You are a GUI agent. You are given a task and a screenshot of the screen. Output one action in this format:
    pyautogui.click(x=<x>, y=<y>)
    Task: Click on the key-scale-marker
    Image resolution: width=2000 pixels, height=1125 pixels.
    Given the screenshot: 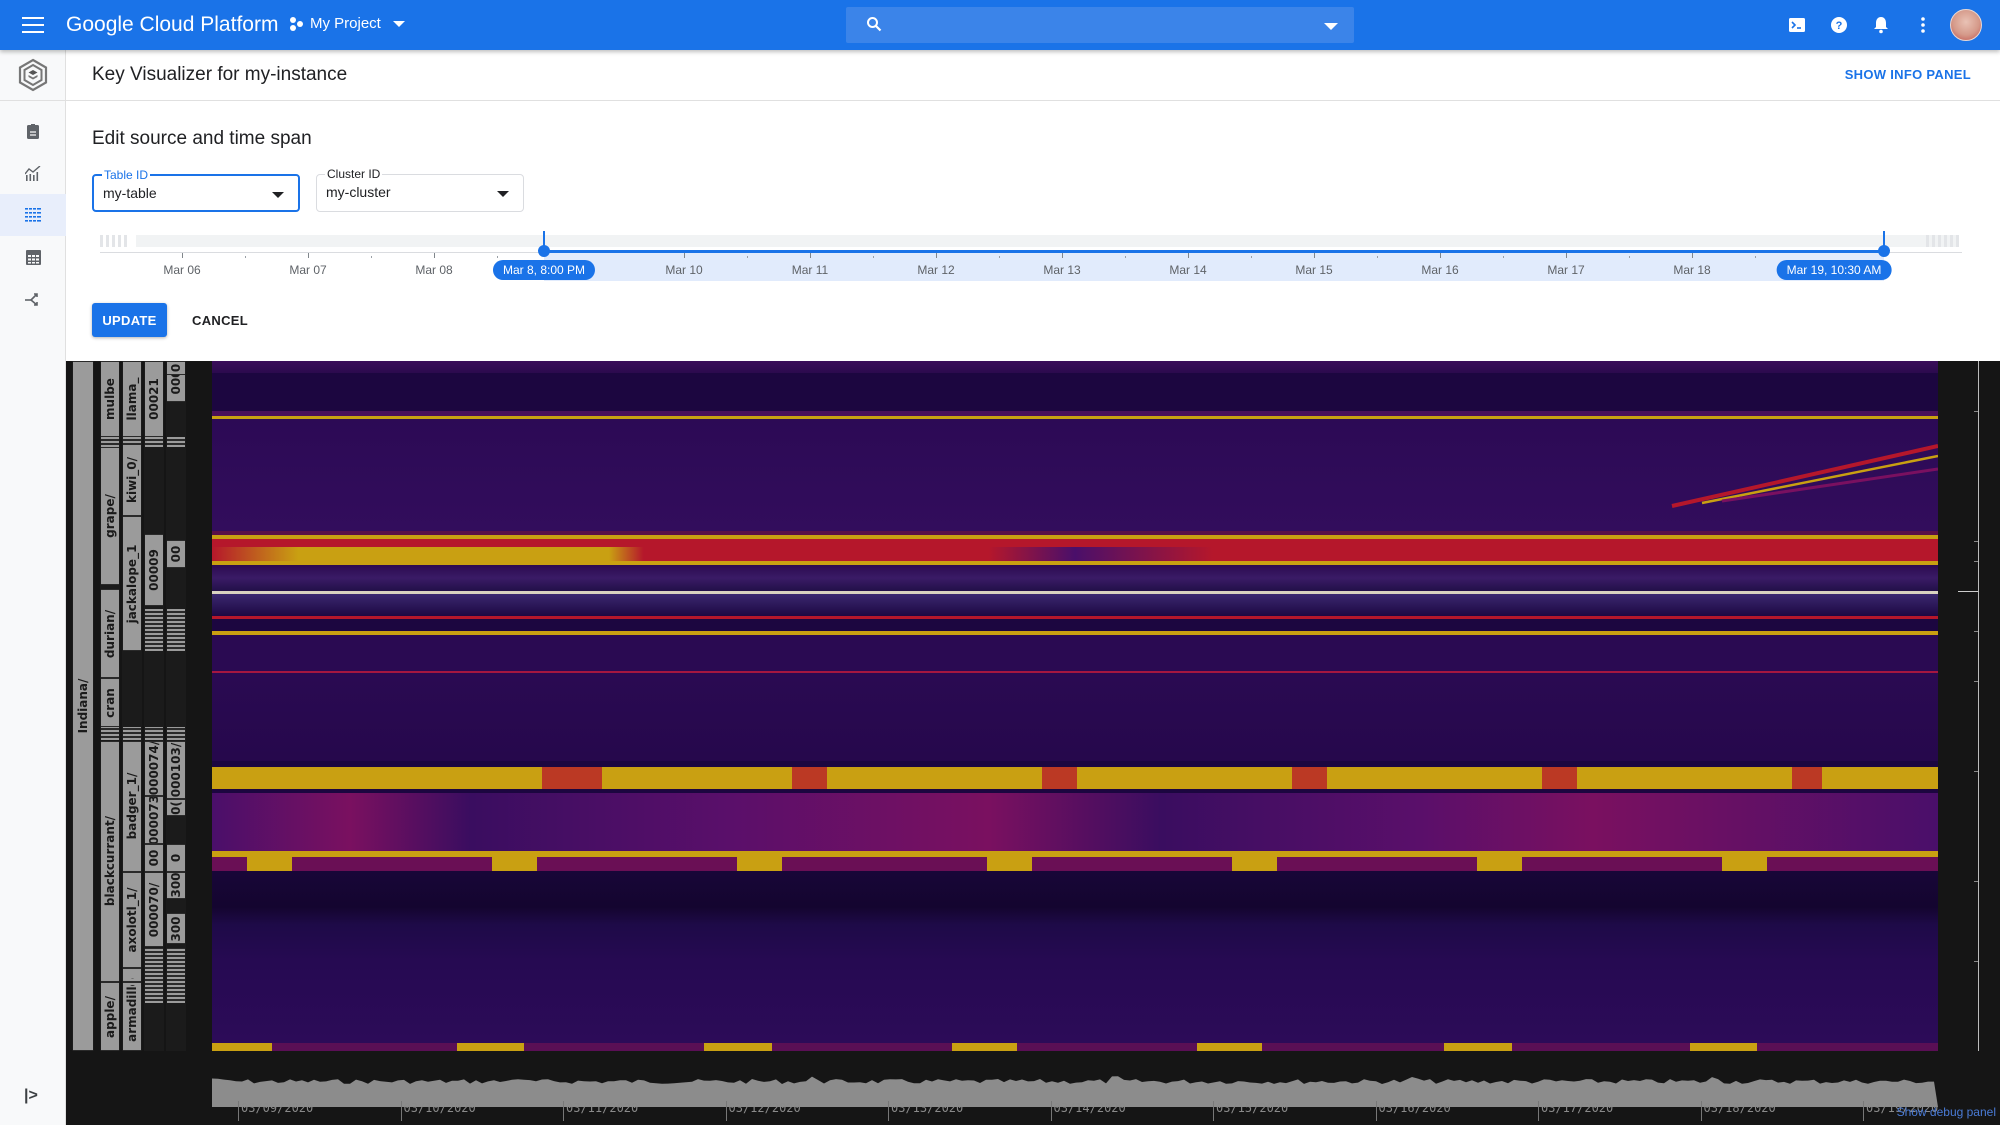 What is the action you would take?
    pyautogui.click(x=1968, y=591)
    